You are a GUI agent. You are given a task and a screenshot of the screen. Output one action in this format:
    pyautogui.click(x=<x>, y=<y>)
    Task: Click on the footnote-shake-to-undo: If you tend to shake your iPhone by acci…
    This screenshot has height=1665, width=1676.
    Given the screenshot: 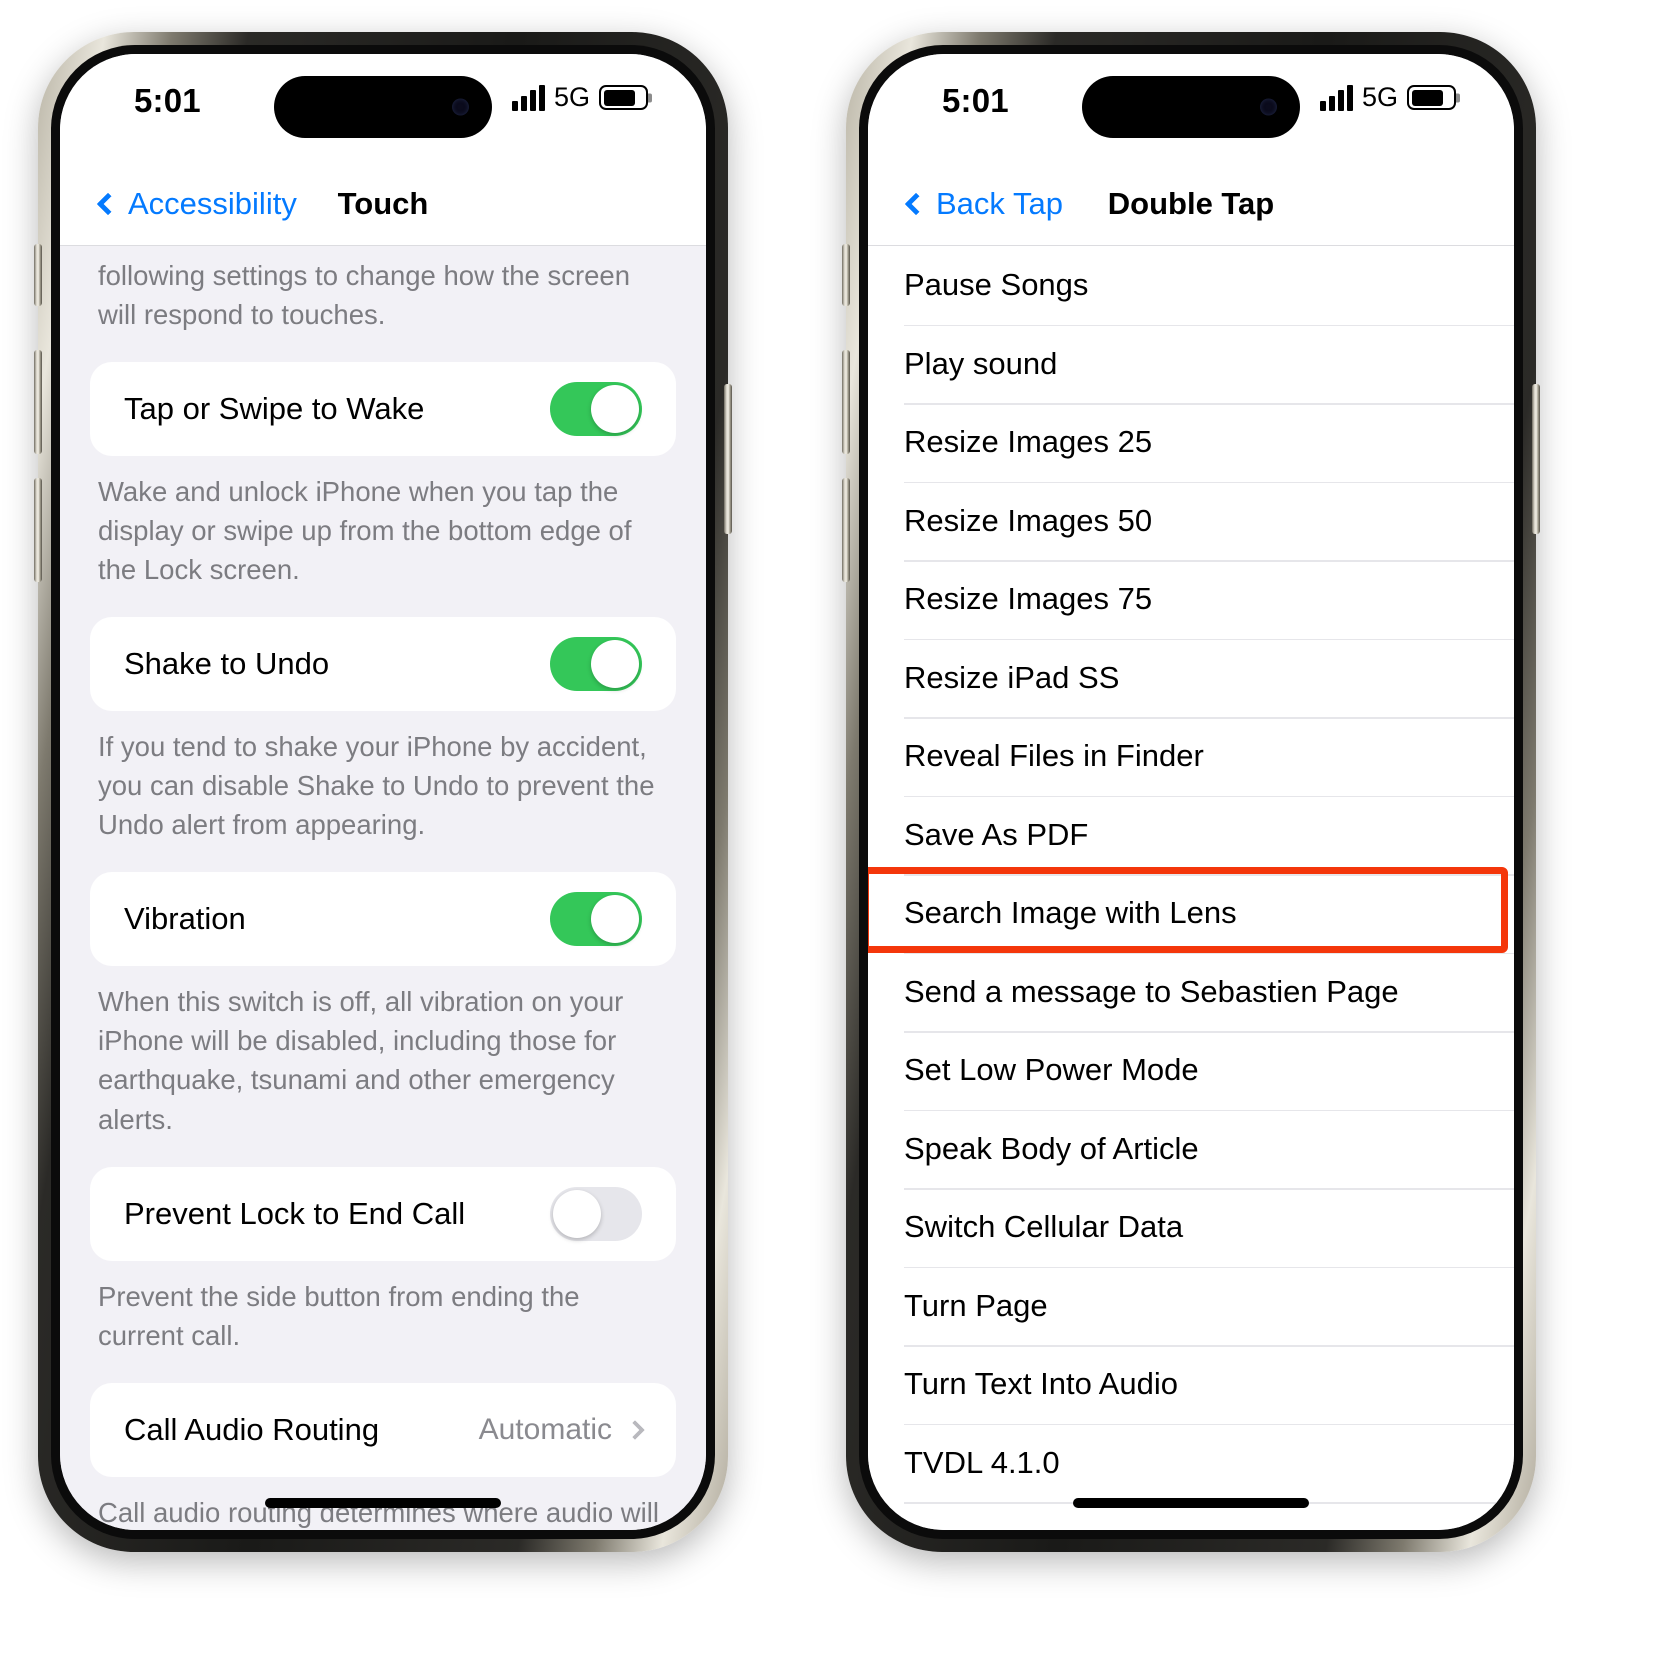 What is the action you would take?
    pyautogui.click(x=376, y=786)
    